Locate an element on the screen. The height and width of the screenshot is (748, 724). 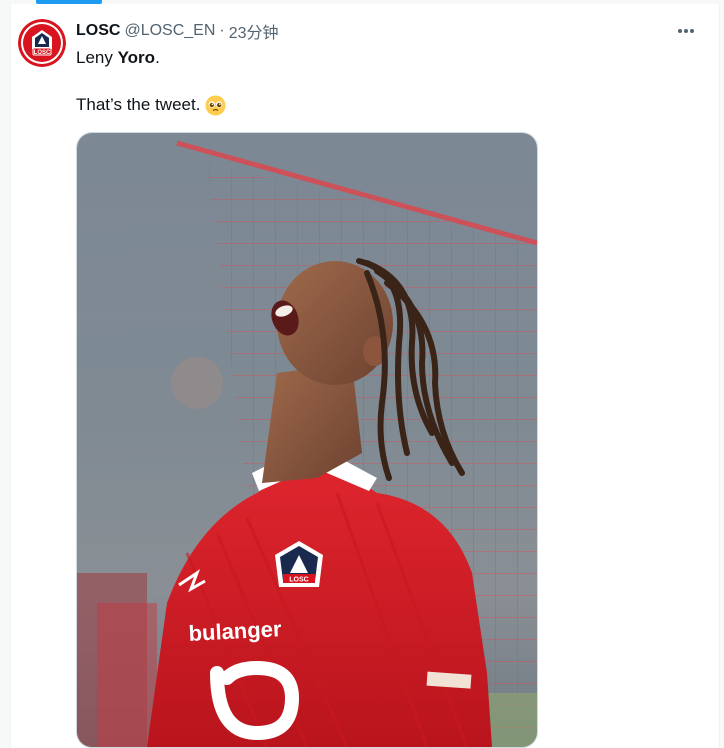
badge-text: LOSC is located at coordinates (298, 580).